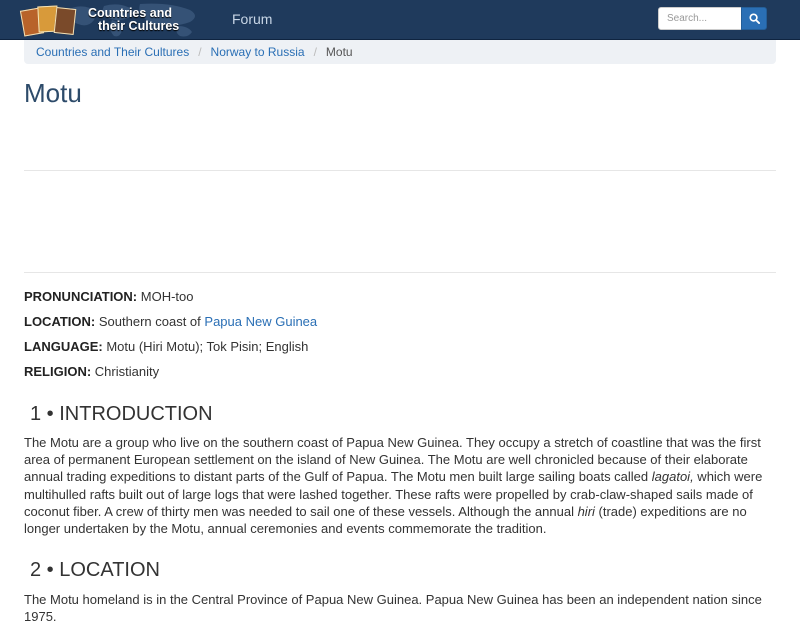  What do you see at coordinates (260, 321) in the screenshot?
I see `papua-new-guinea-link: Papua New Guinea` at bounding box center [260, 321].